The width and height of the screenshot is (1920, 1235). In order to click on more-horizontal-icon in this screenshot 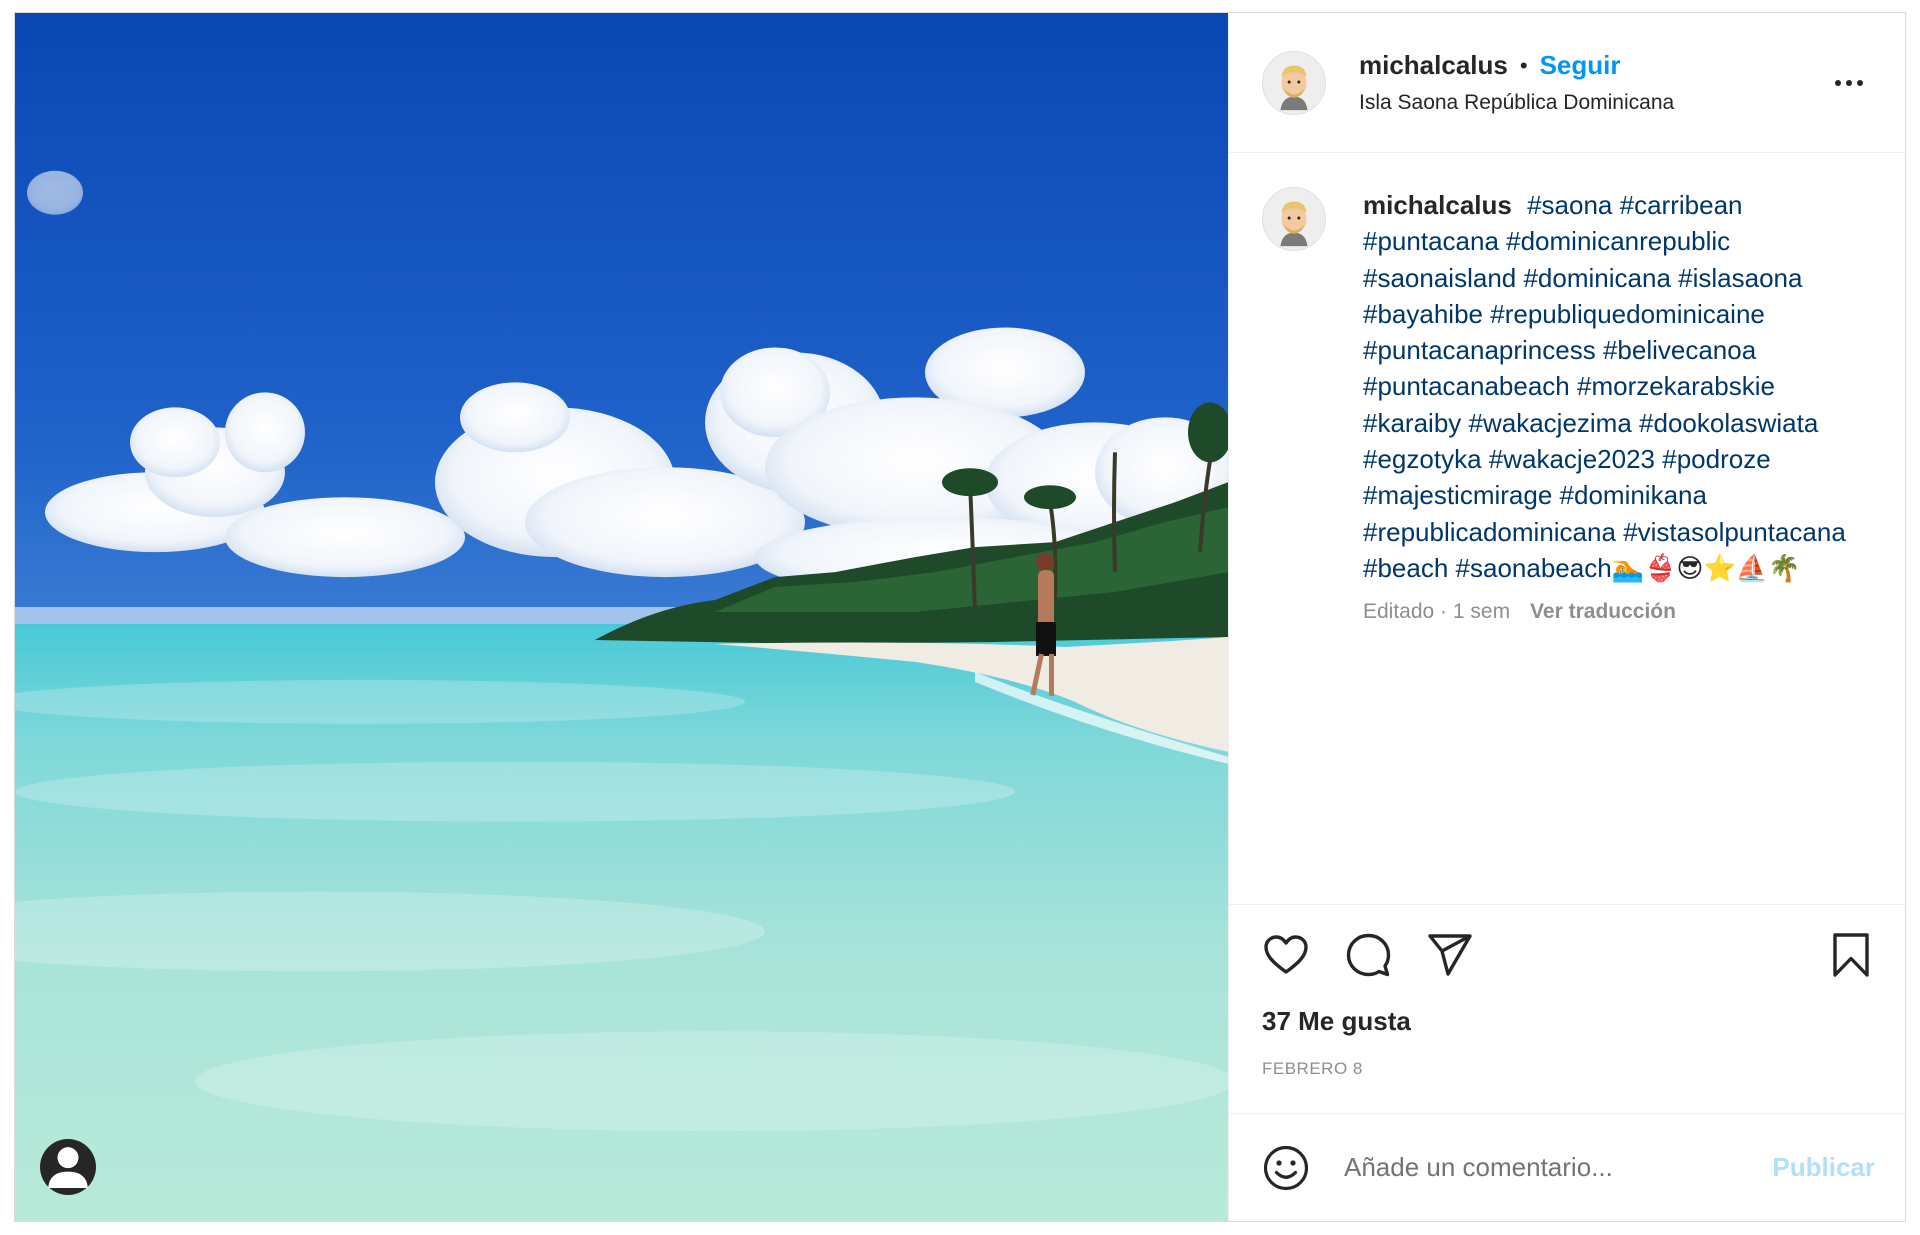, I will do `click(1838, 82)`.